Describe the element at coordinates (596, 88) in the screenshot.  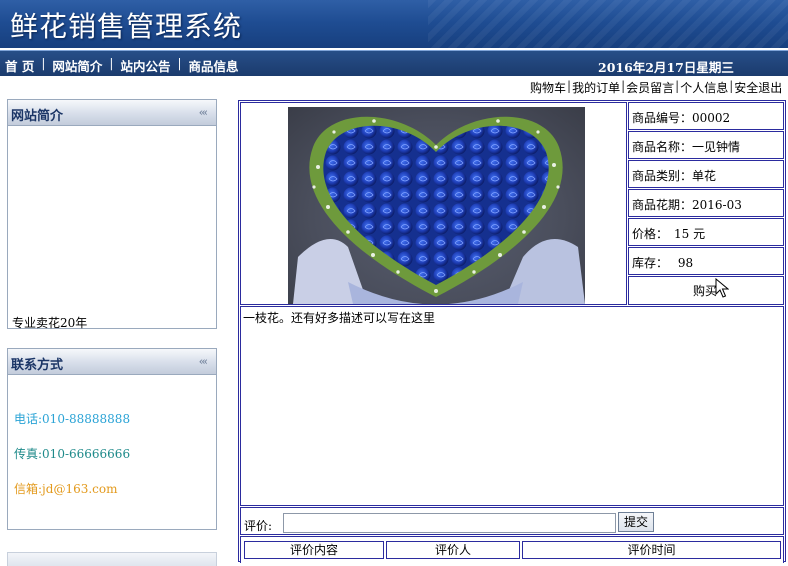
I see `my-orders-link: 我的订单` at that location.